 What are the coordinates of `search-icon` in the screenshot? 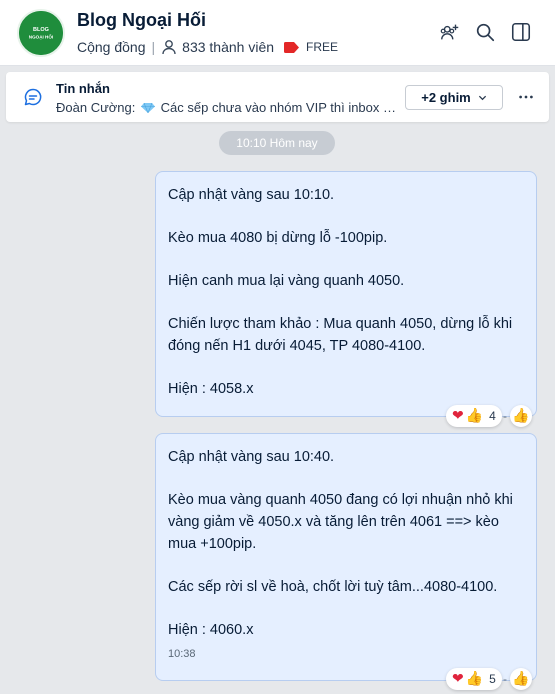 It's located at (485, 32).